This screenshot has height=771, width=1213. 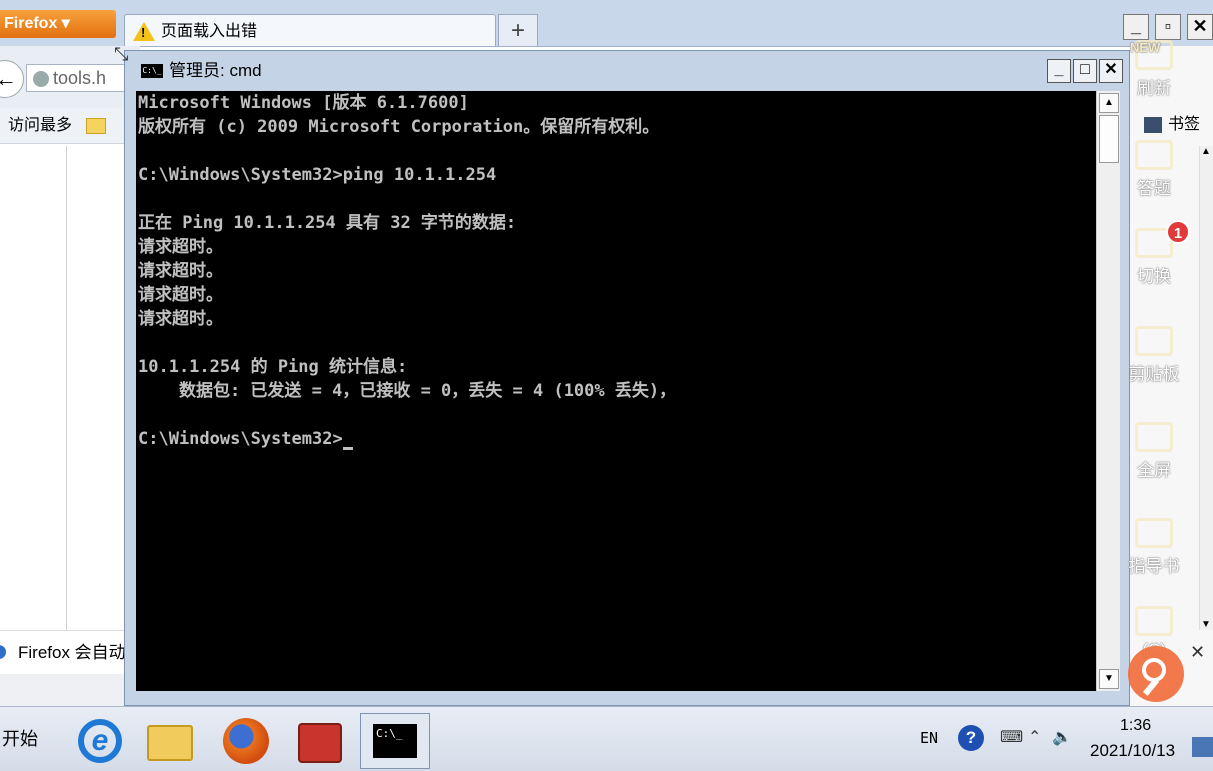 I want to click on clipboard-label: 剪贴板, so click(x=1154, y=374).